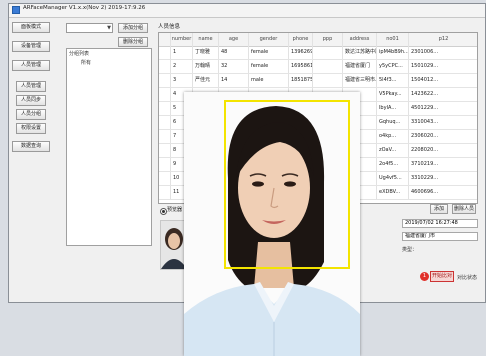 Image resolution: width=486 pixels, height=356 pixels. Describe the element at coordinates (31, 114) in the screenshot. I see `sub-button-people-group: 人员分组` at that location.